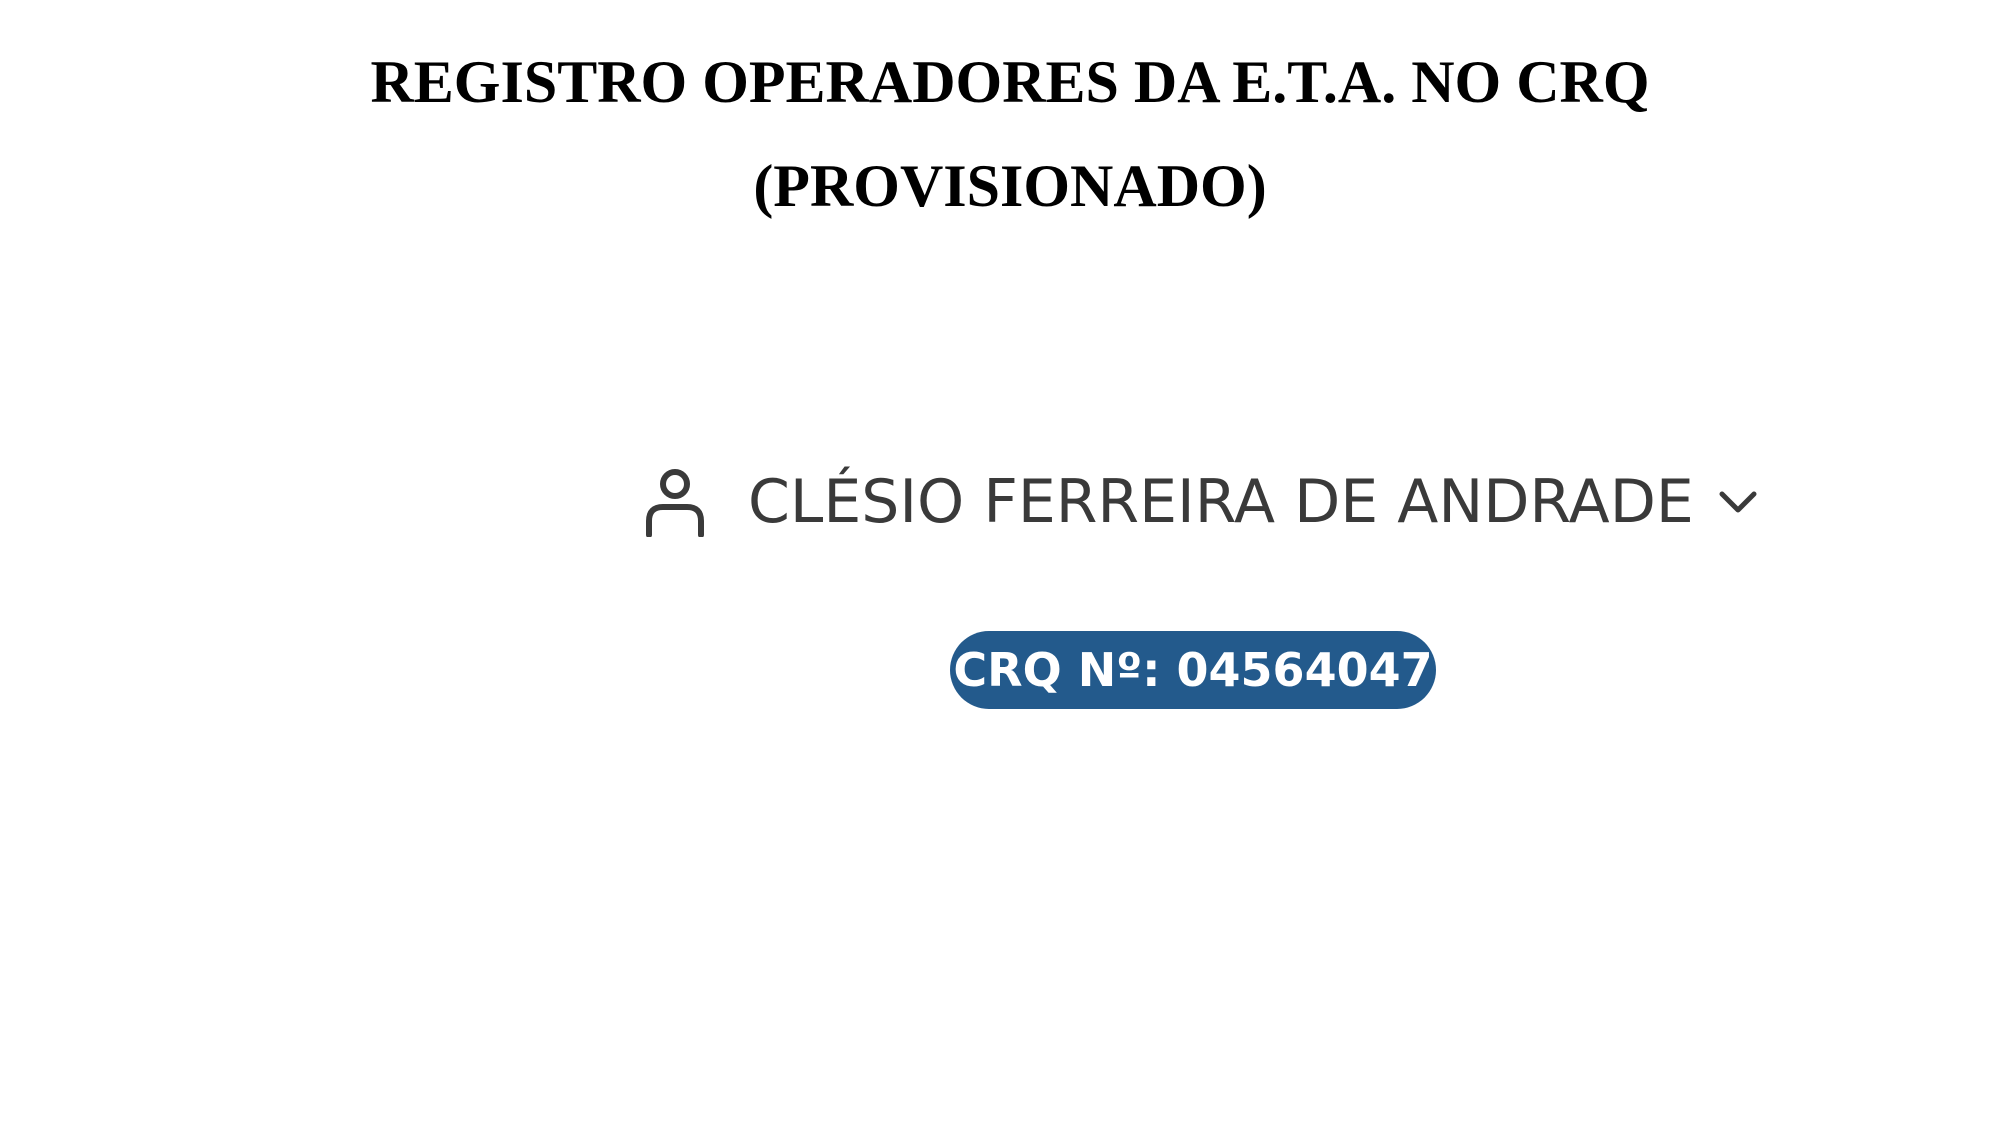  What do you see at coordinates (1221, 502) in the screenshot?
I see `user-name: CLÉSIO FERREIRA DE ANDRADE` at bounding box center [1221, 502].